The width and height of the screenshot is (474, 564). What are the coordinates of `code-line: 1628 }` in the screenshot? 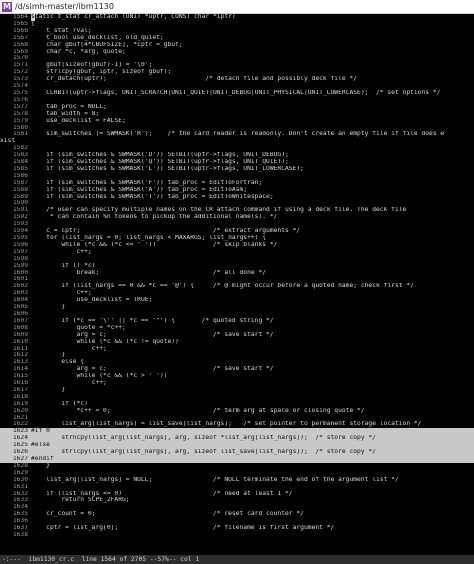 It's located at (237, 466).